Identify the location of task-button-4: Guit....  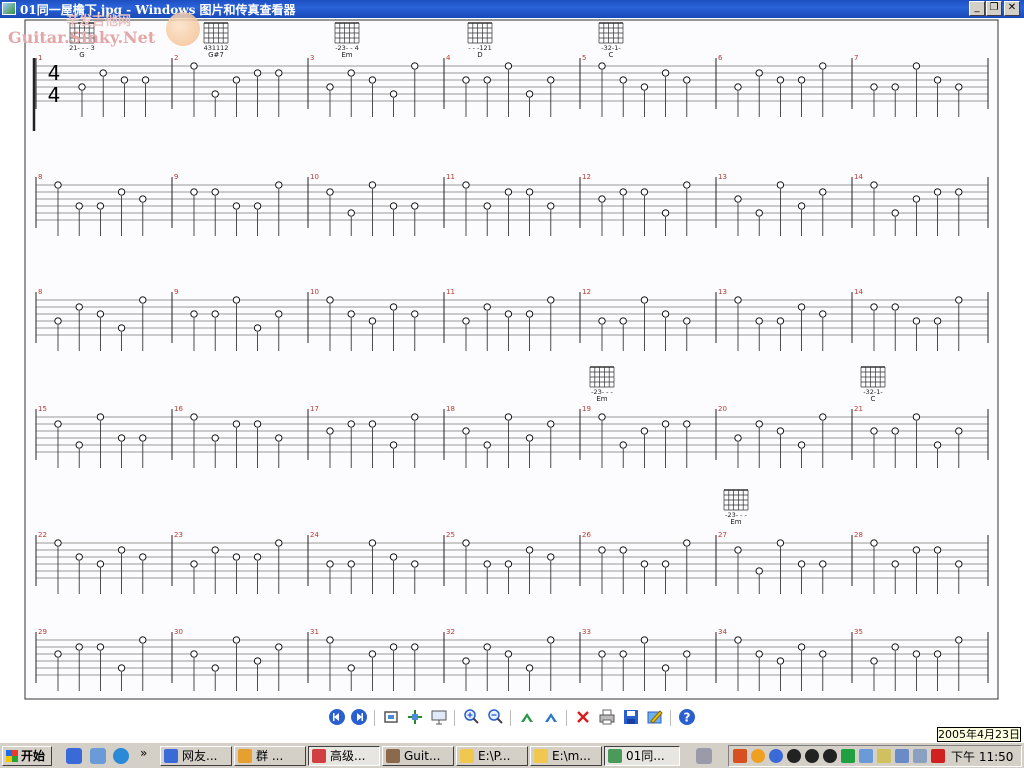
(418, 756).